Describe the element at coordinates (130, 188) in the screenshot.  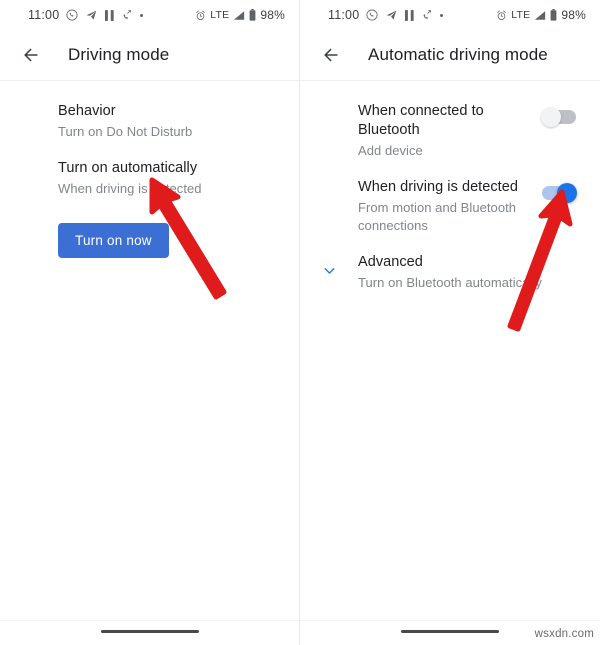
I see `list-item-subtitle: When driving is detected` at that location.